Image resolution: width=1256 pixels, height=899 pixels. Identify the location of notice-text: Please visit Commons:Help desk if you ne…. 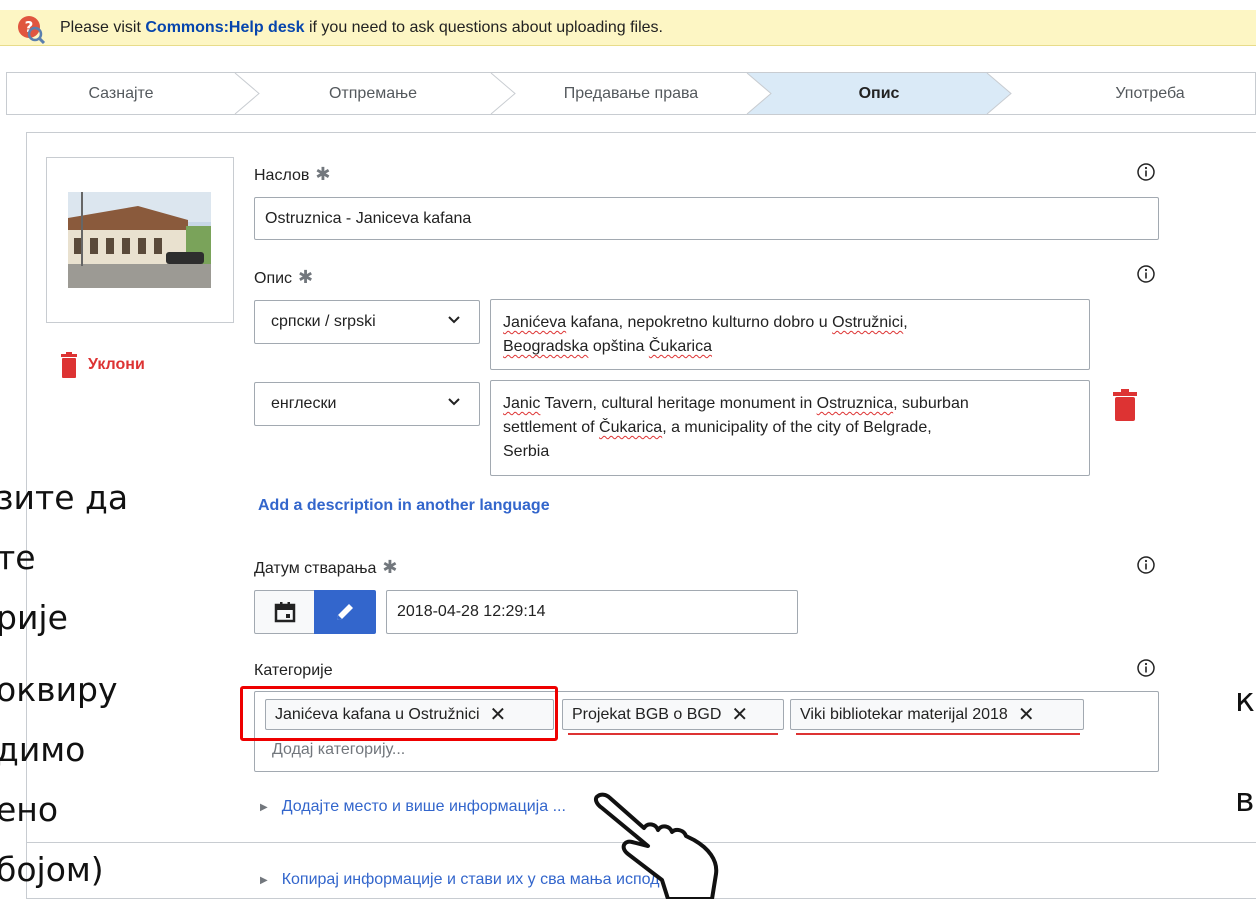
(361, 28).